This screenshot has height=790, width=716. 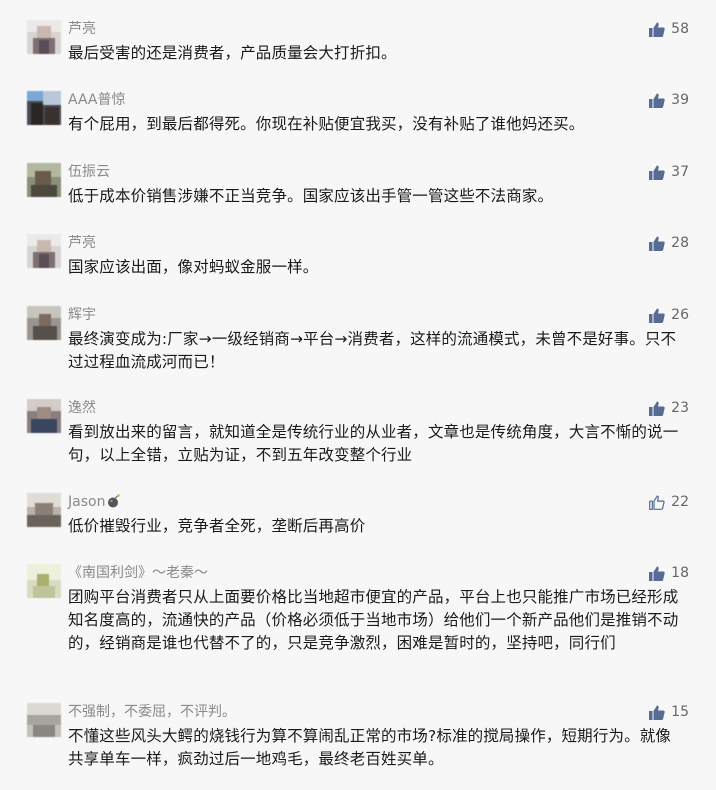 I want to click on like-count: 18, so click(x=680, y=573).